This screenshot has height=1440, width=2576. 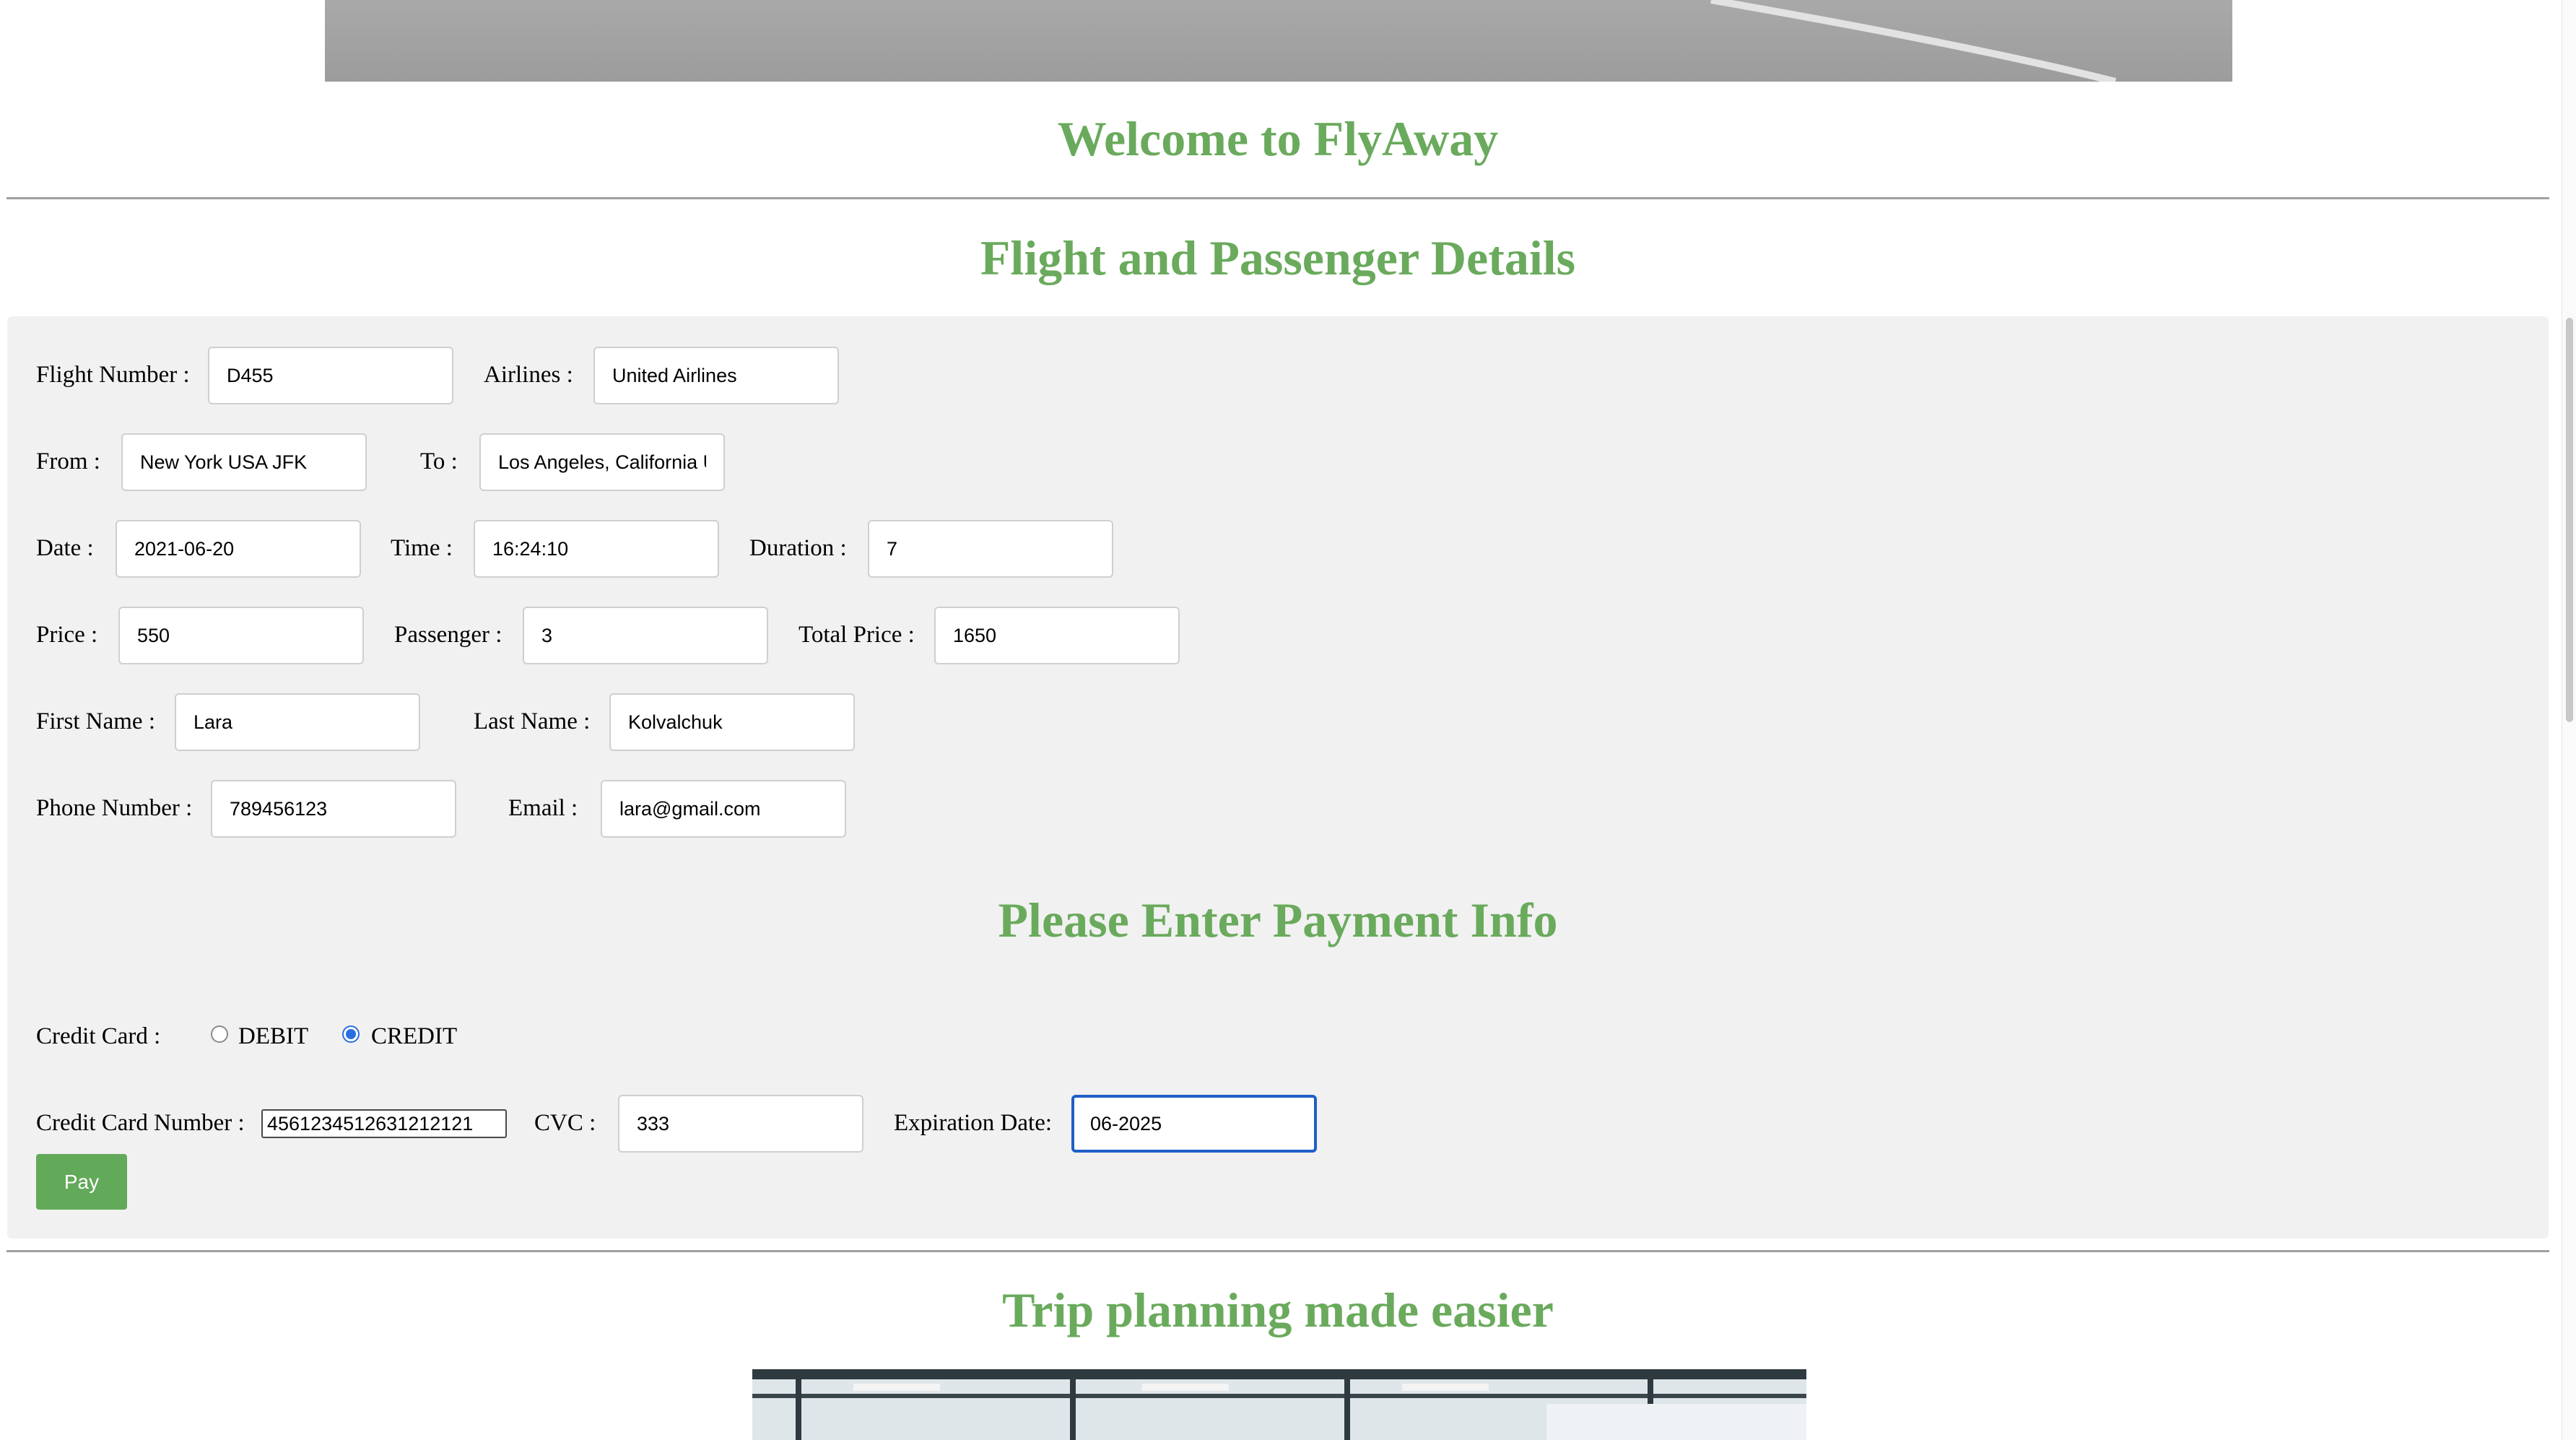 I want to click on phone-number-label: Phone Number :, so click(x=114, y=808).